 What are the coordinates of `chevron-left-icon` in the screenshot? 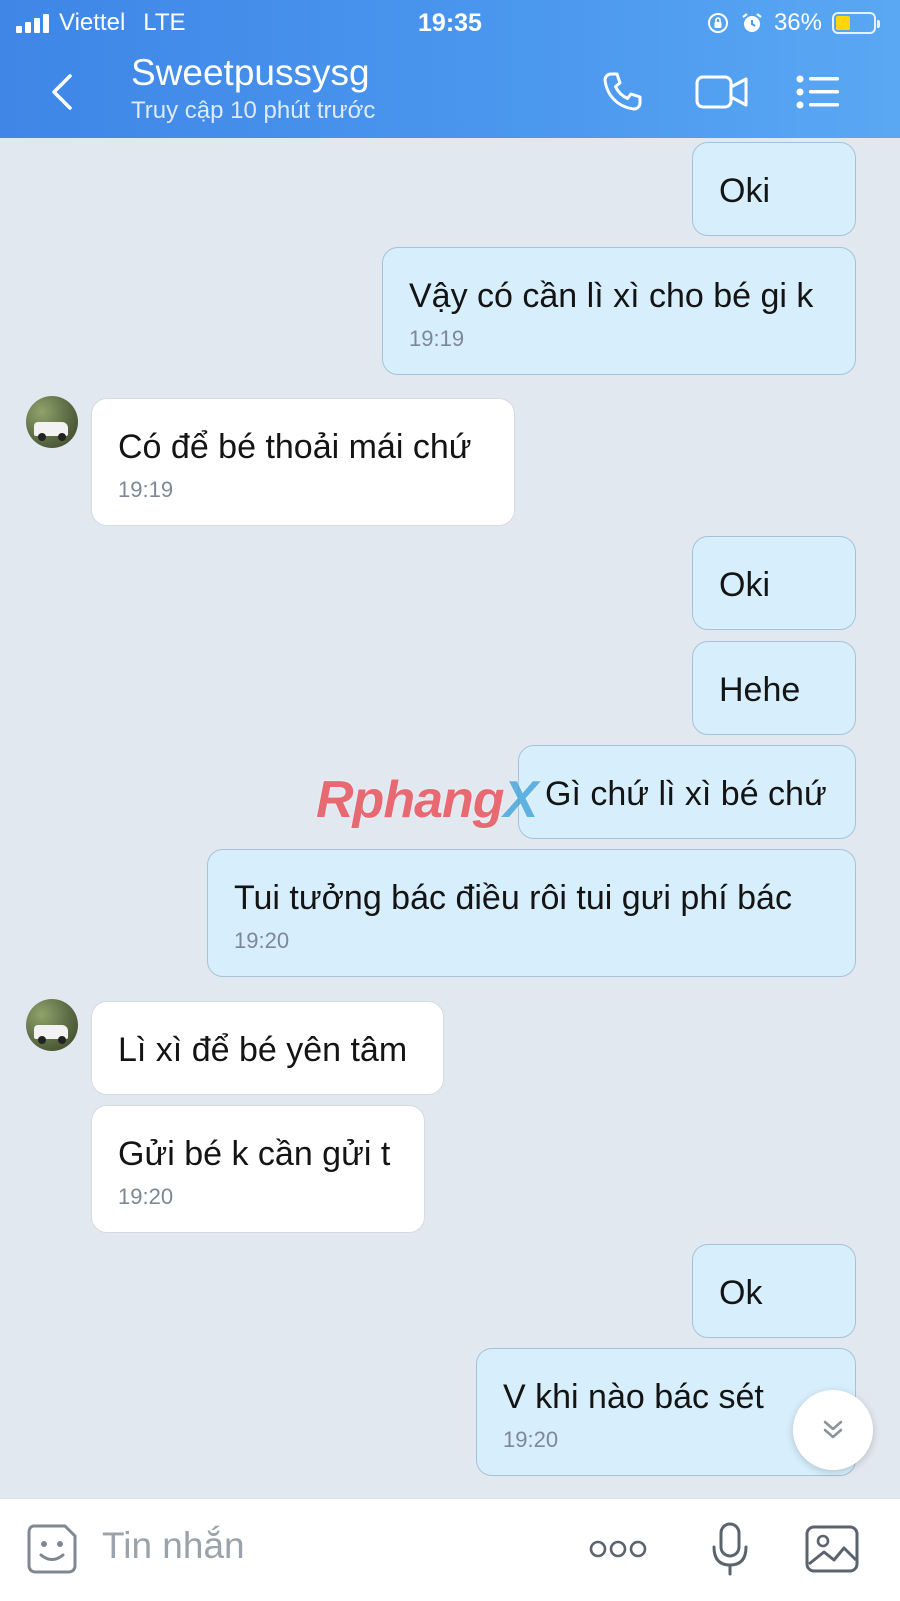 It's located at (62, 92).